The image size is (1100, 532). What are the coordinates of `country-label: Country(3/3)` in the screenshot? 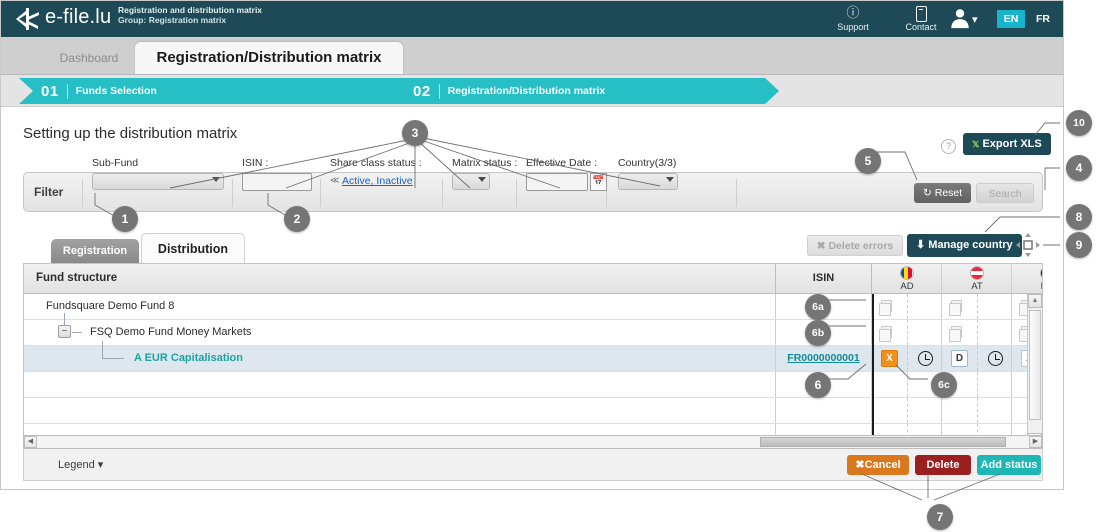 It's located at (647, 163).